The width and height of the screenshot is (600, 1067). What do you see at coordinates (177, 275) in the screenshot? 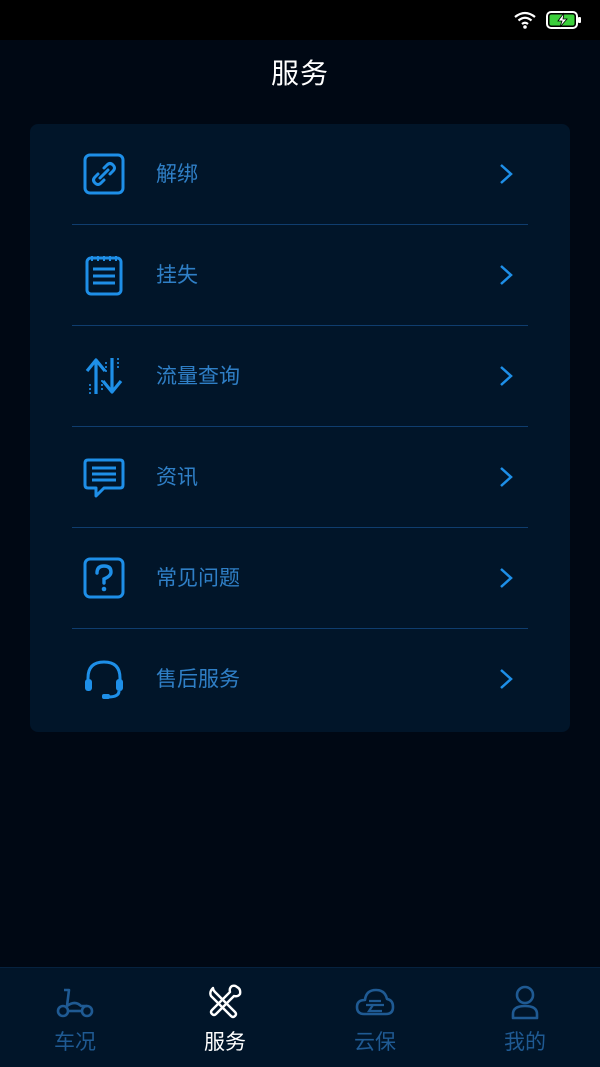
I see `menu-item-label: 挂失` at bounding box center [177, 275].